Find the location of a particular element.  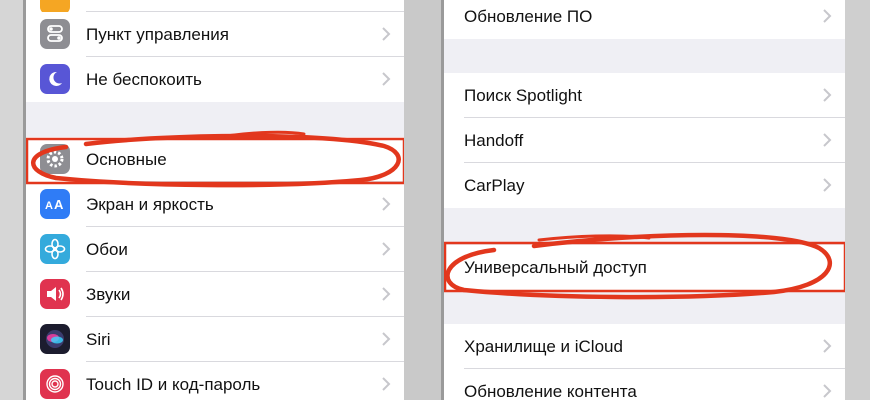

settings-row-accessibility: Универсальный доступ is located at coordinates (646, 267).